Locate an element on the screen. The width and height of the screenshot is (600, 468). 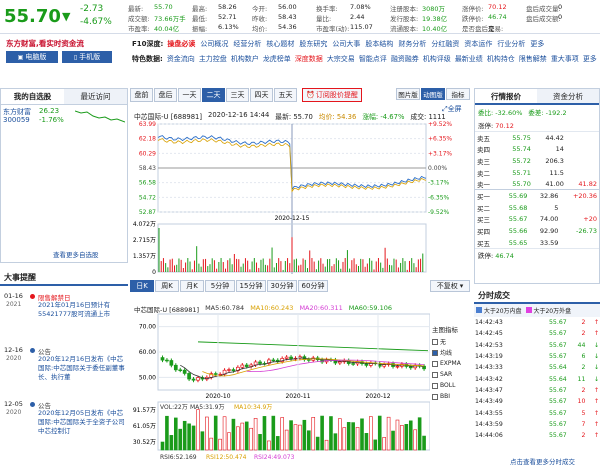
vol-legend: MA5:31.9万 is located at coordinates (207, 407).